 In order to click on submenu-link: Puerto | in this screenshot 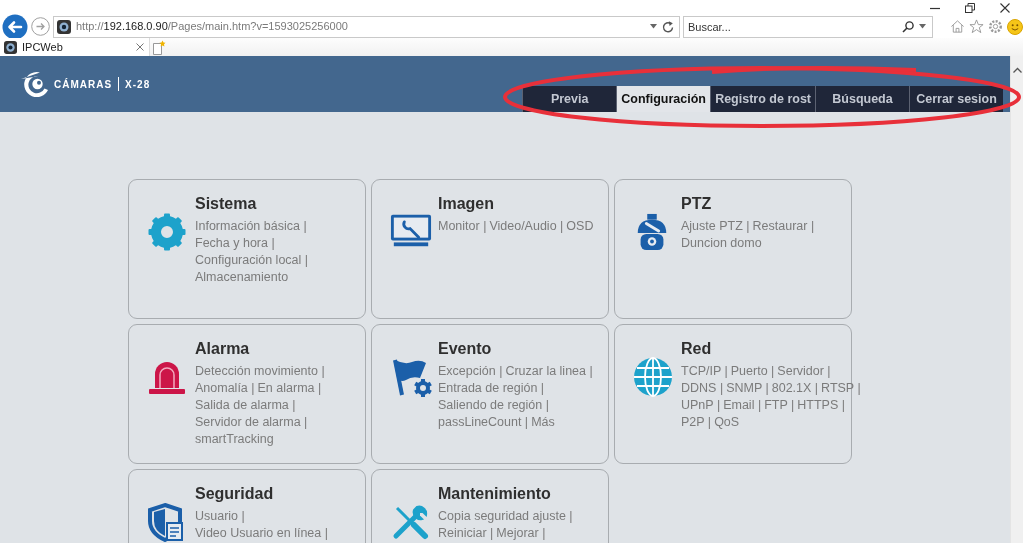, I will do `click(752, 371)`.